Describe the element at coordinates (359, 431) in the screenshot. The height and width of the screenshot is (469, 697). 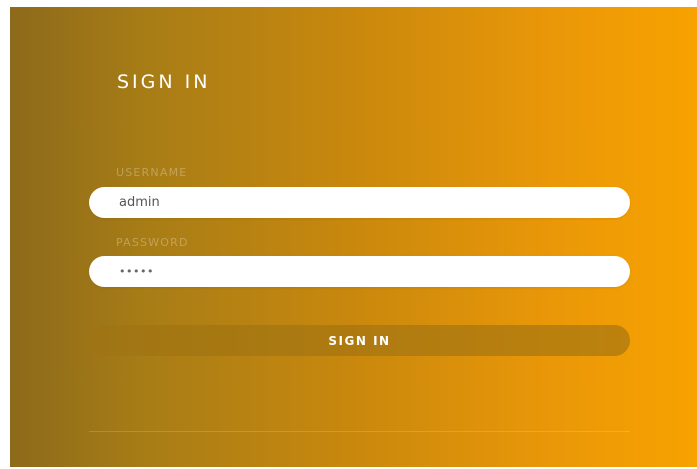
I see `divider` at that location.